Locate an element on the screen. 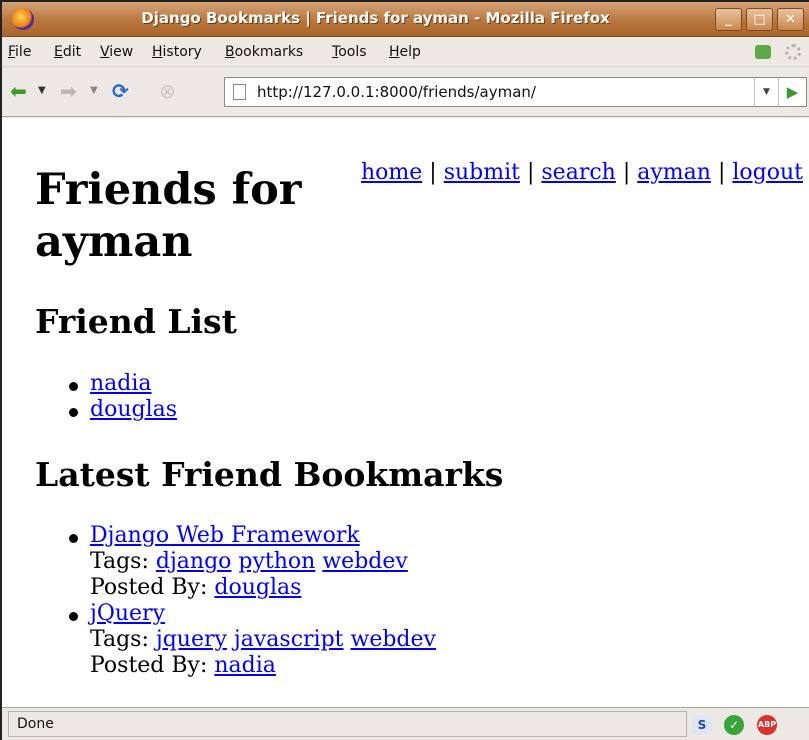 The width and height of the screenshot is (809, 740). reload-icon: ⟳ is located at coordinates (120, 91).